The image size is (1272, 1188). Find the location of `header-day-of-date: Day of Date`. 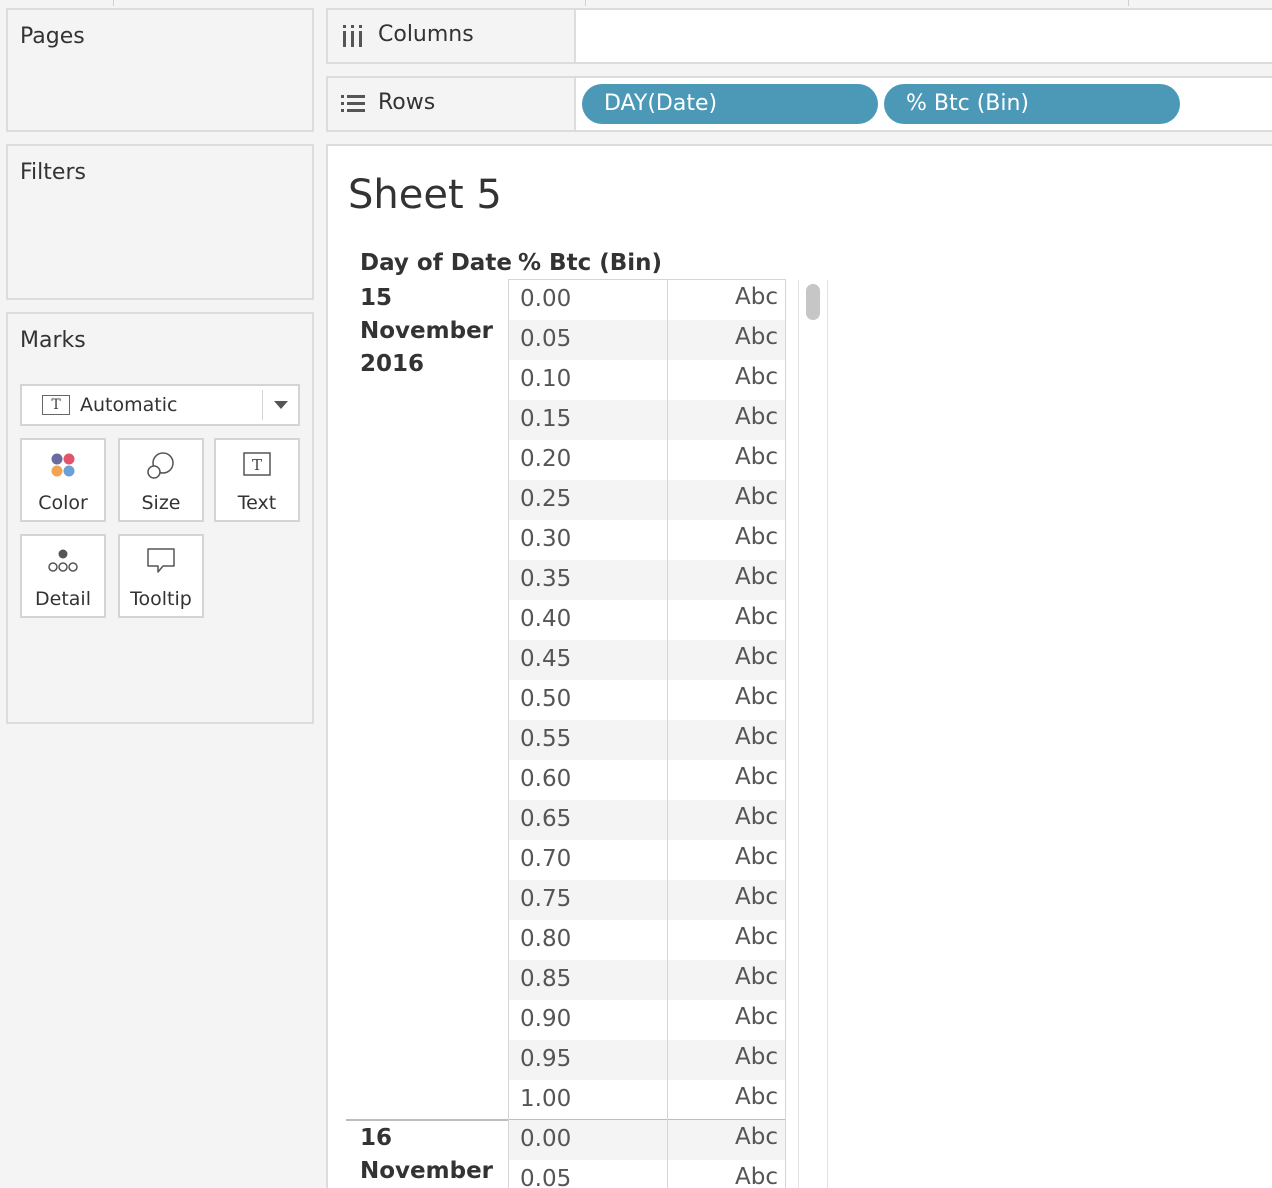

header-day-of-date: Day of Date is located at coordinates (436, 263).